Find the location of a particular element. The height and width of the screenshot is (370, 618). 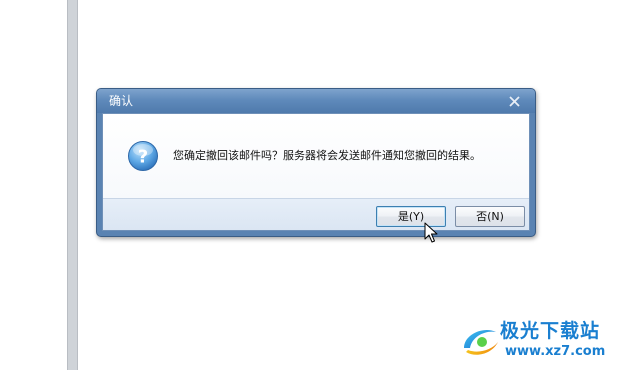

question-icon: ? is located at coordinates (143, 156).